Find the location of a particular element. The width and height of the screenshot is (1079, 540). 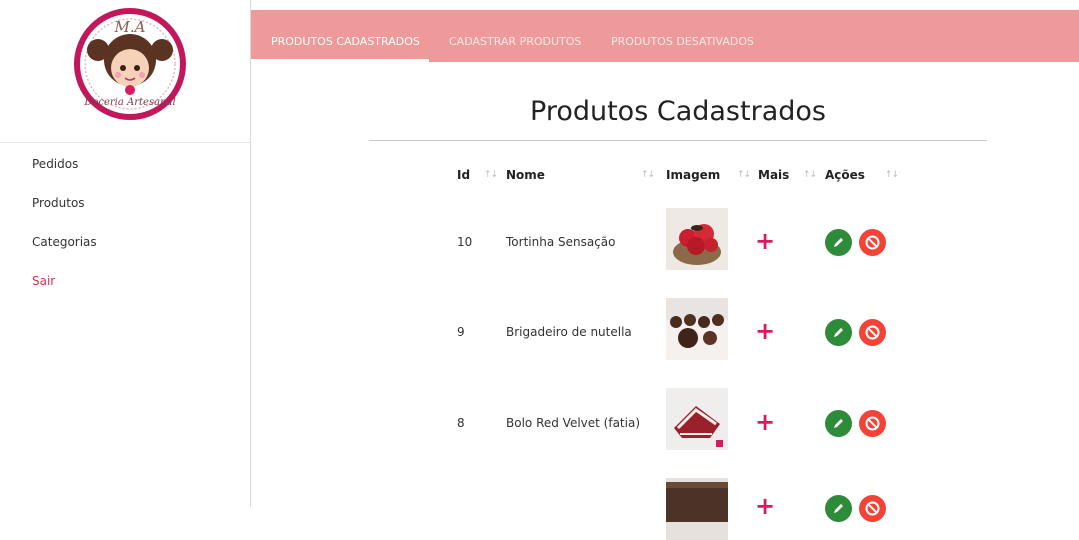

active-tab-indicator is located at coordinates (340, 60).